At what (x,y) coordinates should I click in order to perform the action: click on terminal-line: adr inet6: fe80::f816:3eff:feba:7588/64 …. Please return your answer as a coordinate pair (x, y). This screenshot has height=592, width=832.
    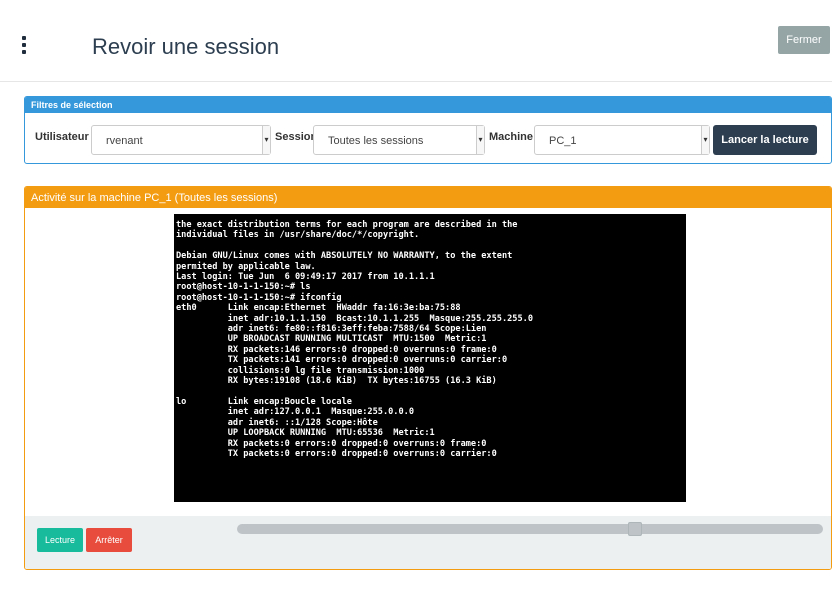
    Looking at the image, I should click on (331, 329).